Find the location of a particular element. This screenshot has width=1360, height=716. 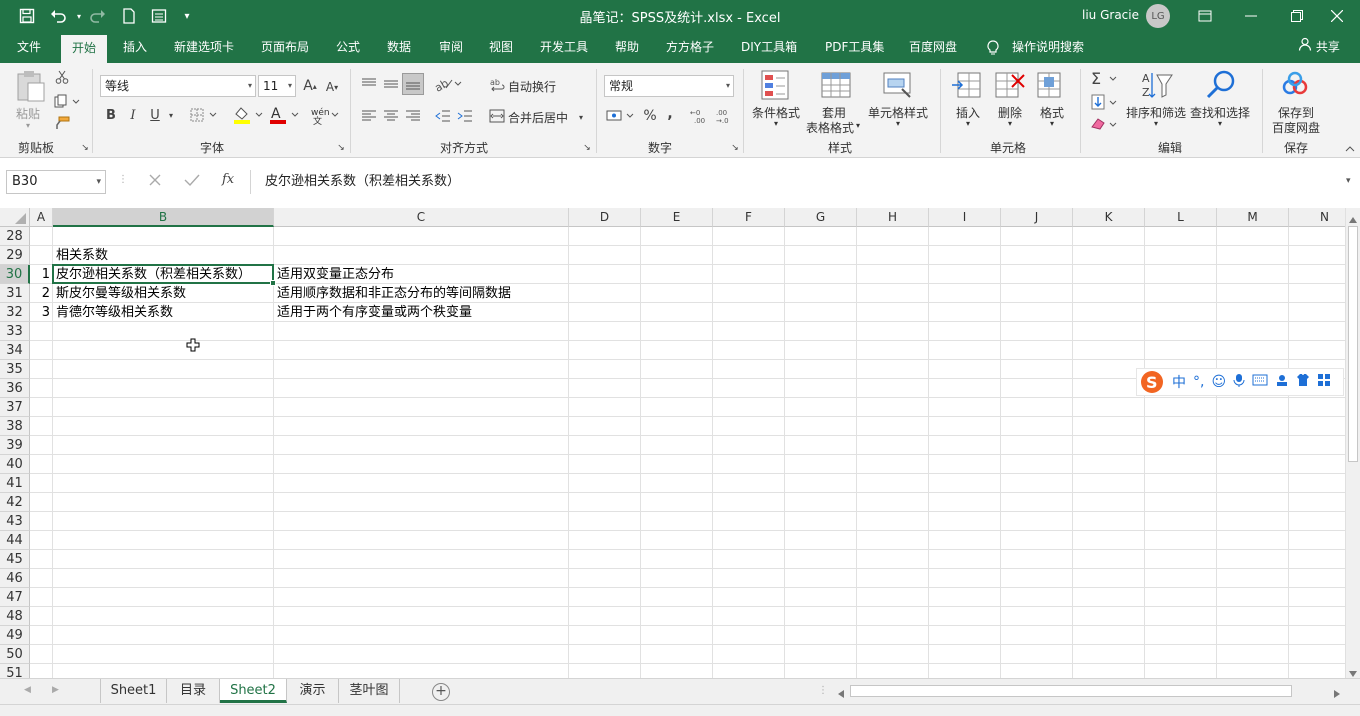

insert-cells-icon is located at coordinates (967, 86).